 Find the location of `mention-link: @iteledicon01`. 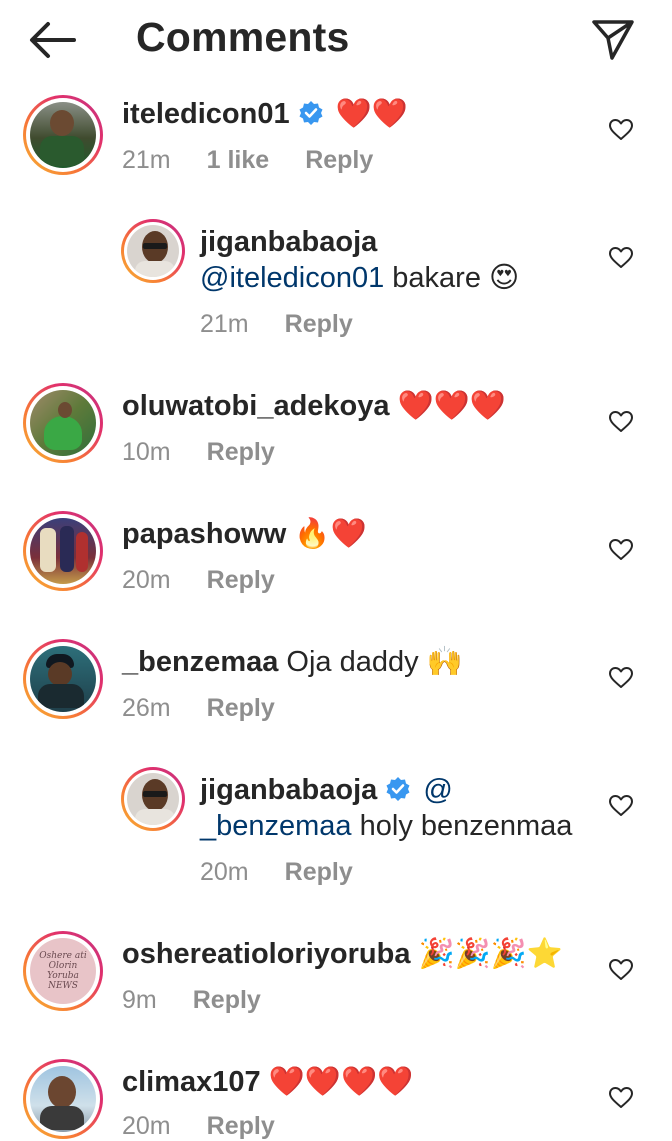

mention-link: @iteledicon01 is located at coordinates (292, 278).